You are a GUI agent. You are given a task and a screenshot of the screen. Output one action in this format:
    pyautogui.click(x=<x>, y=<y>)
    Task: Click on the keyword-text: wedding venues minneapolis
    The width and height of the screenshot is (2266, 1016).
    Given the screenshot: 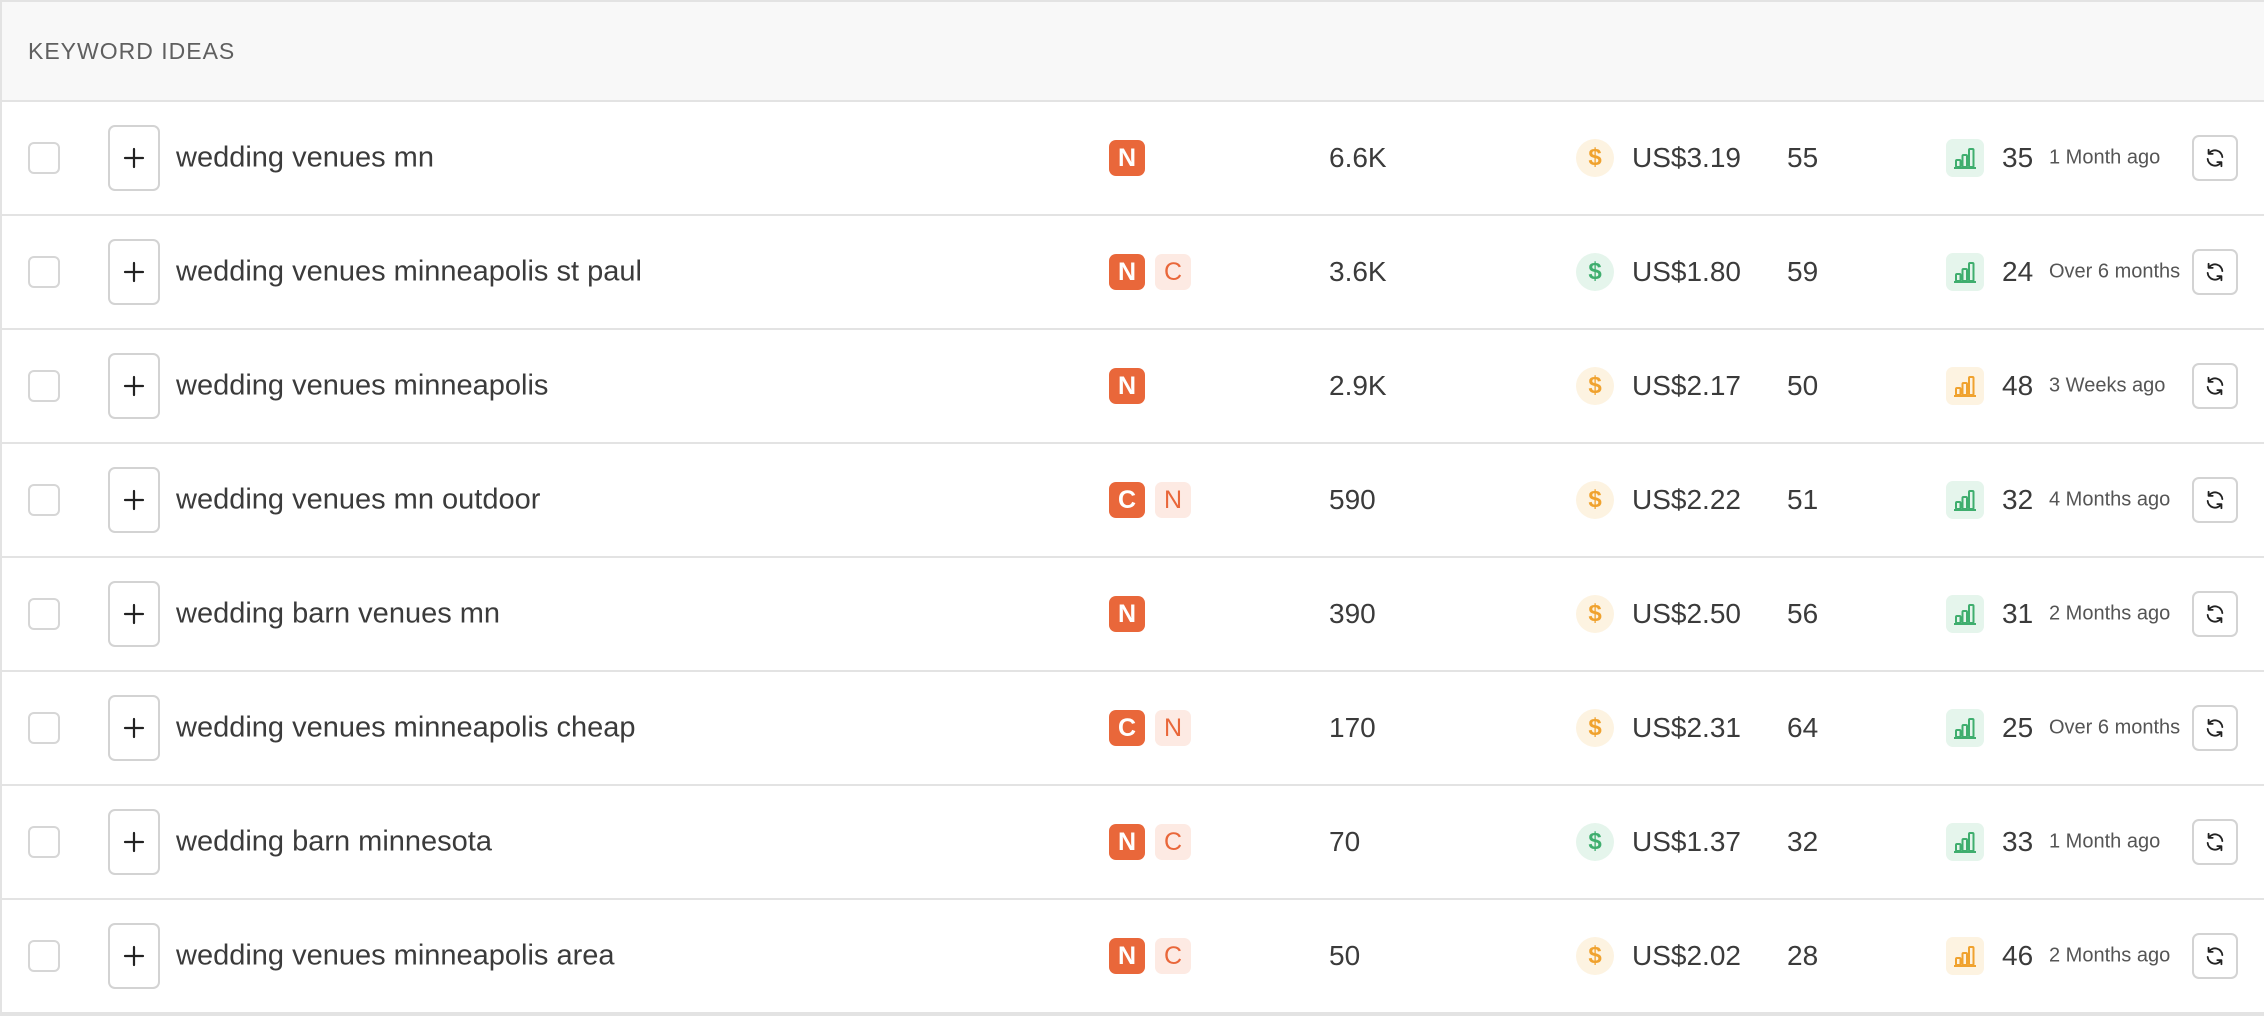 What is the action you would take?
    pyautogui.click(x=362, y=386)
    